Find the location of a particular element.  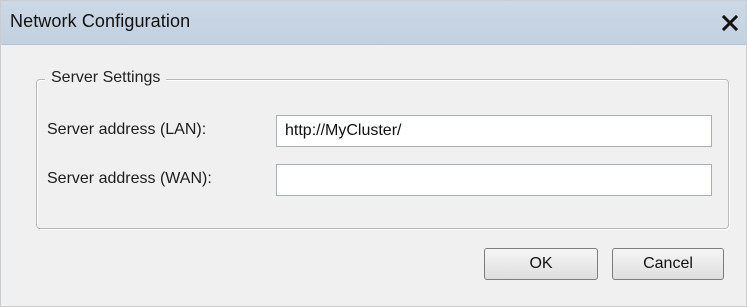

wan-address-label: Server address (WAN): is located at coordinates (129, 178).